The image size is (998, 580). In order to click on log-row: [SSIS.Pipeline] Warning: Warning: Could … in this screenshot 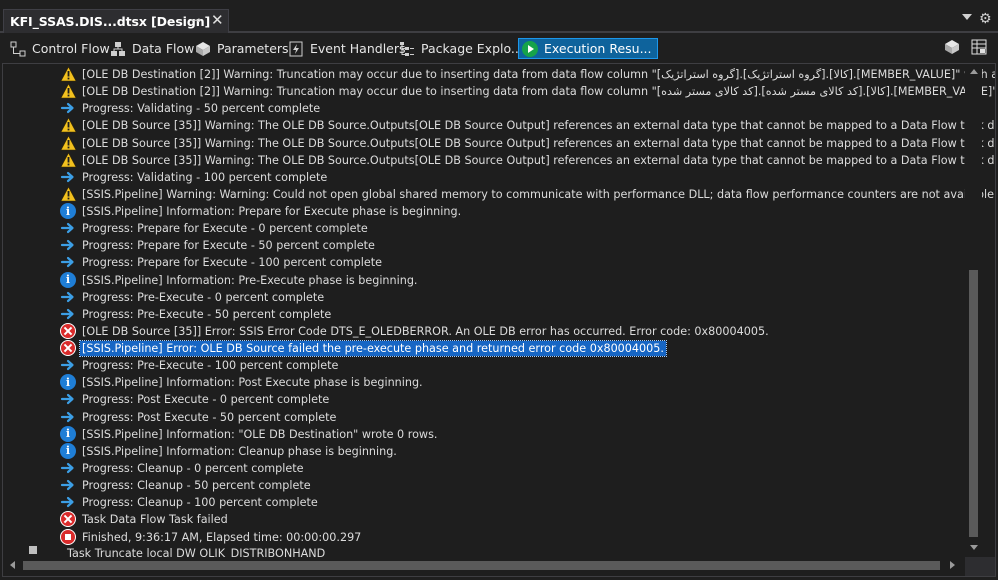, I will do `click(499, 194)`.